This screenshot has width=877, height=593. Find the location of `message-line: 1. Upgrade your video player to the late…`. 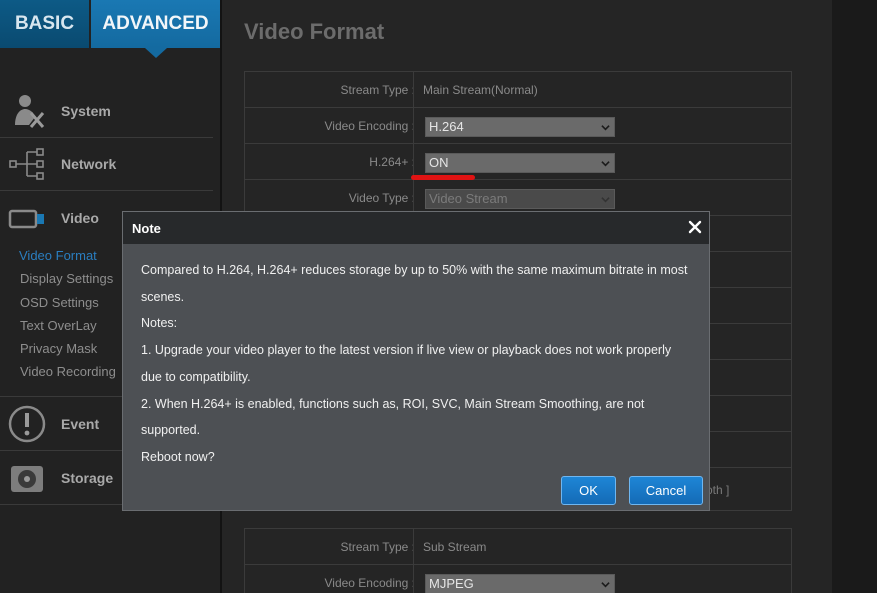

message-line: 1. Upgrade your video player to the late… is located at coordinates (406, 350).